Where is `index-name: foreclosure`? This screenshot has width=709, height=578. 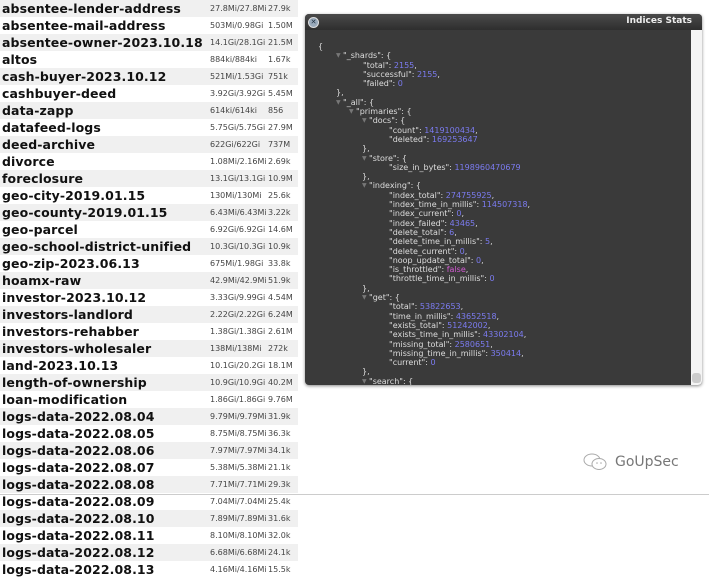
index-name: foreclosure is located at coordinates (41, 178).